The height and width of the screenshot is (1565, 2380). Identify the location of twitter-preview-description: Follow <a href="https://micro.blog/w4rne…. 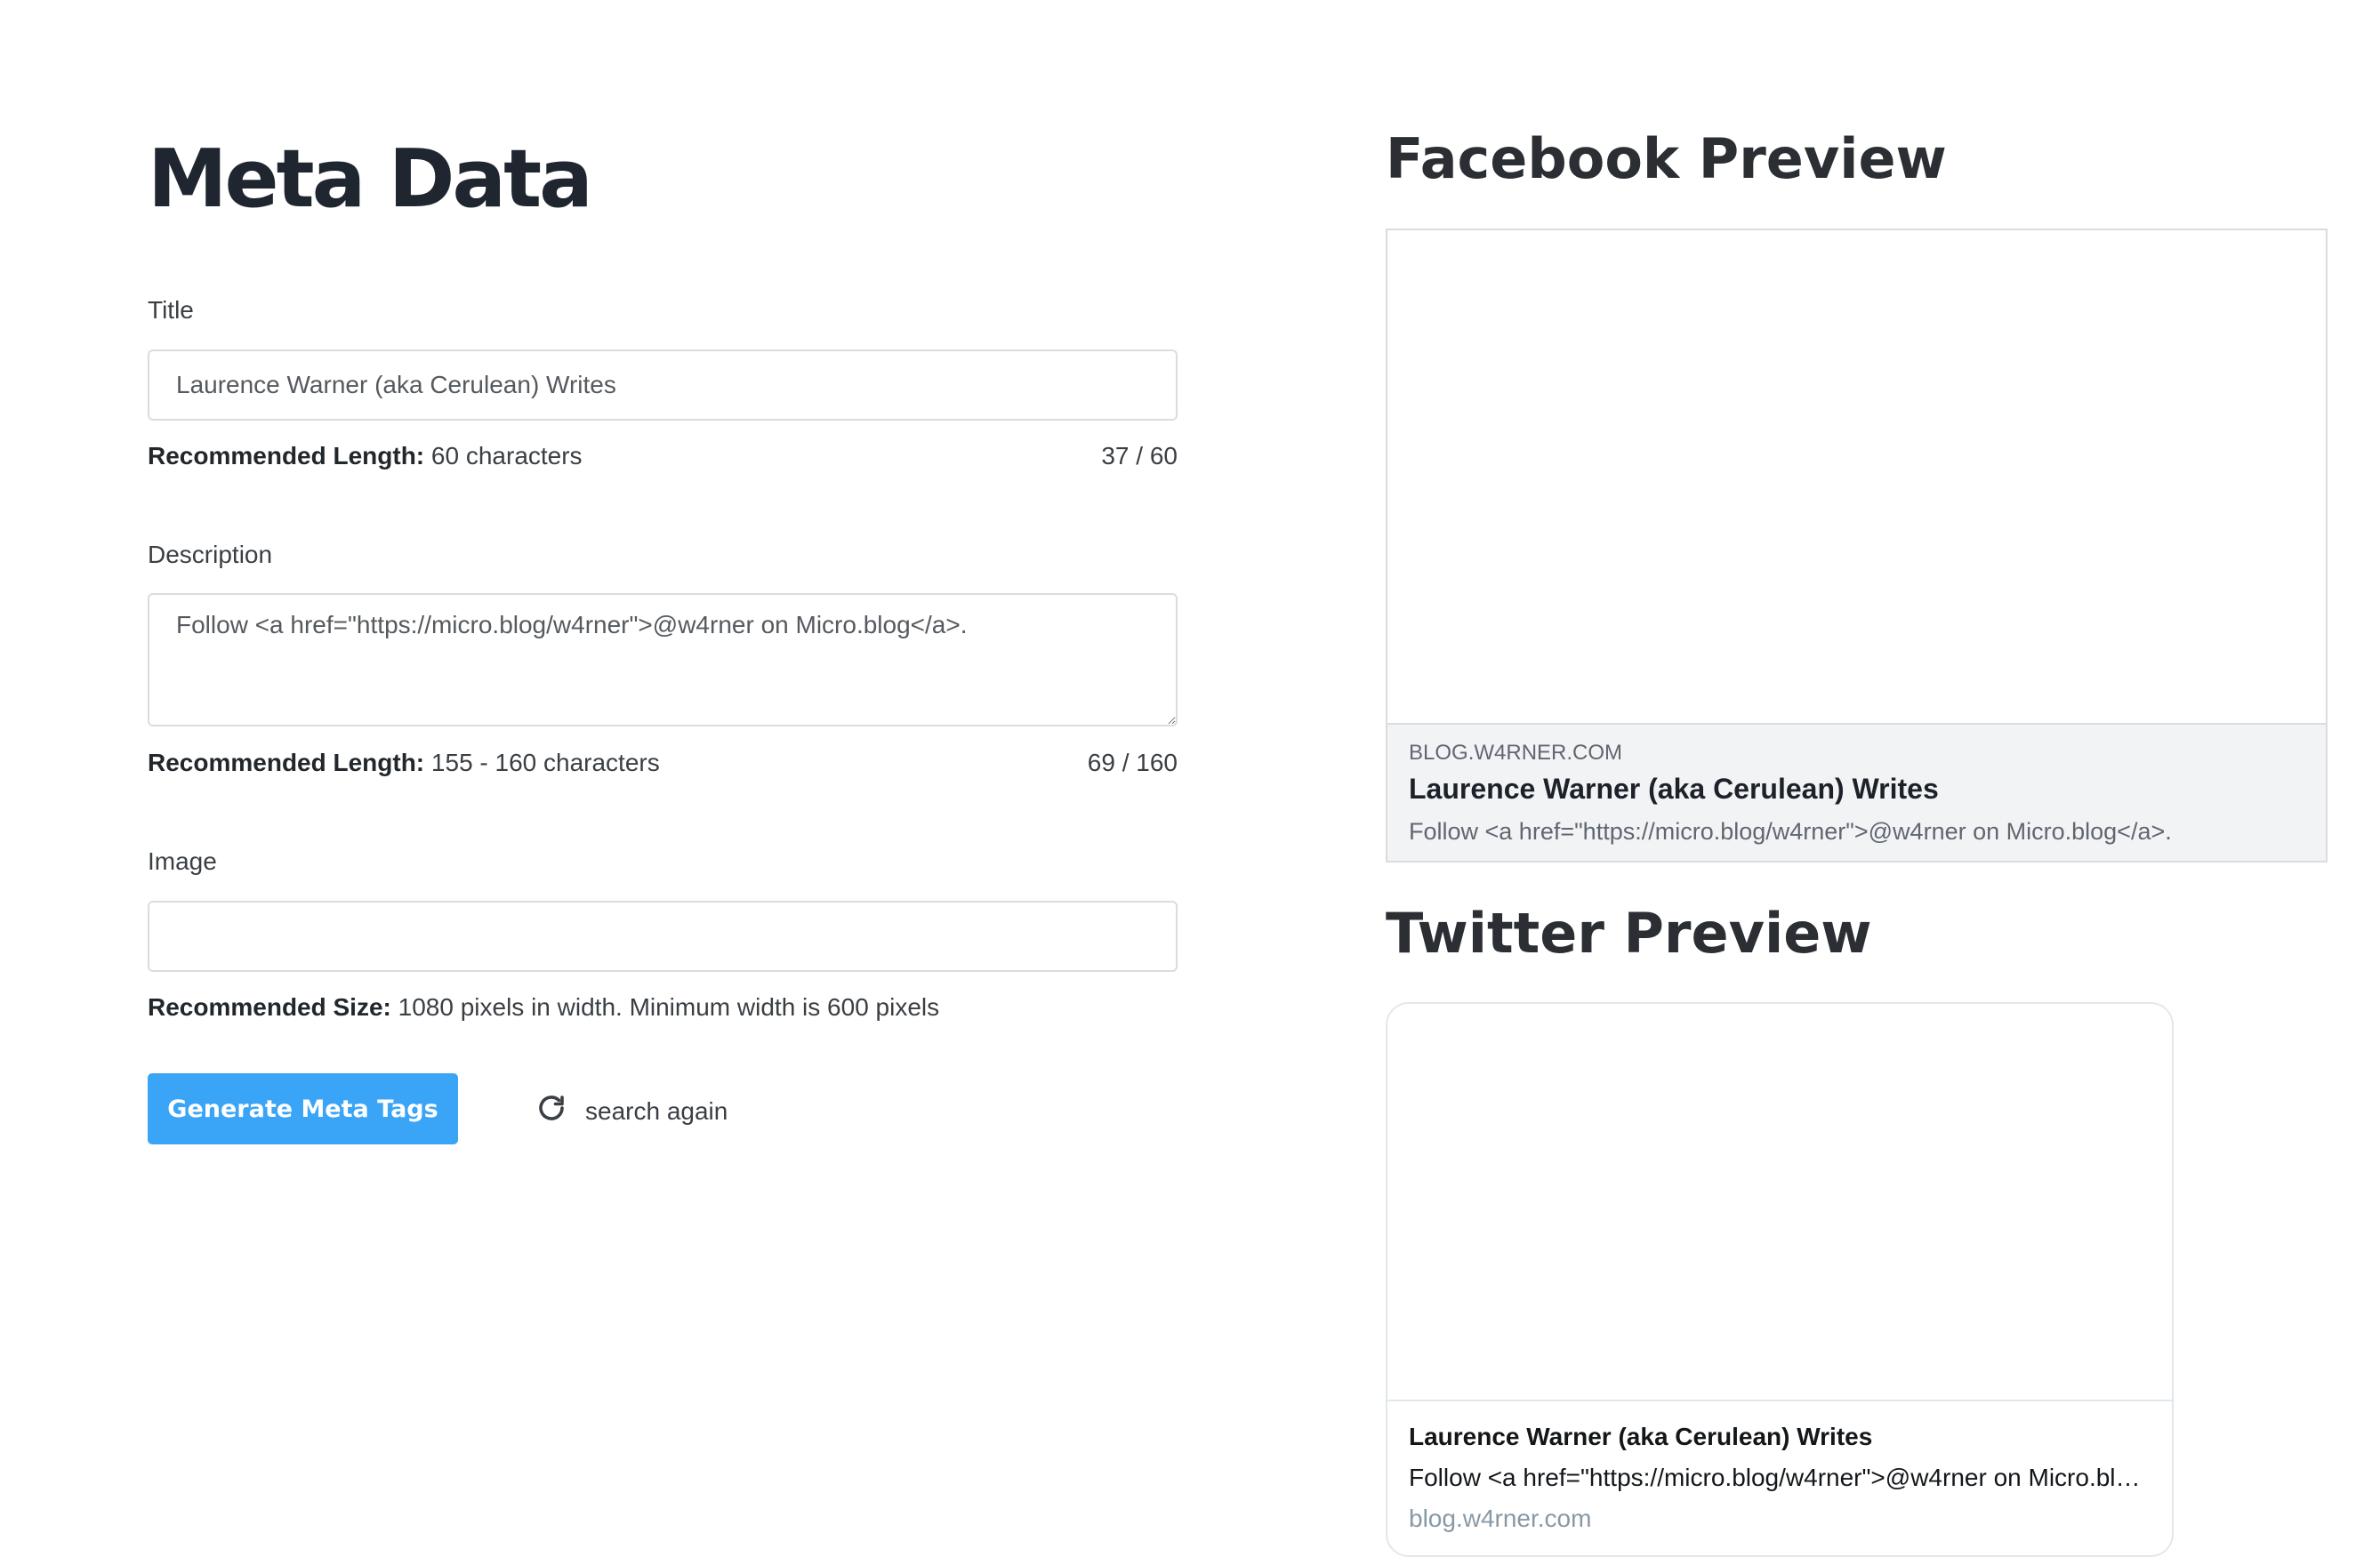
(1780, 1477).